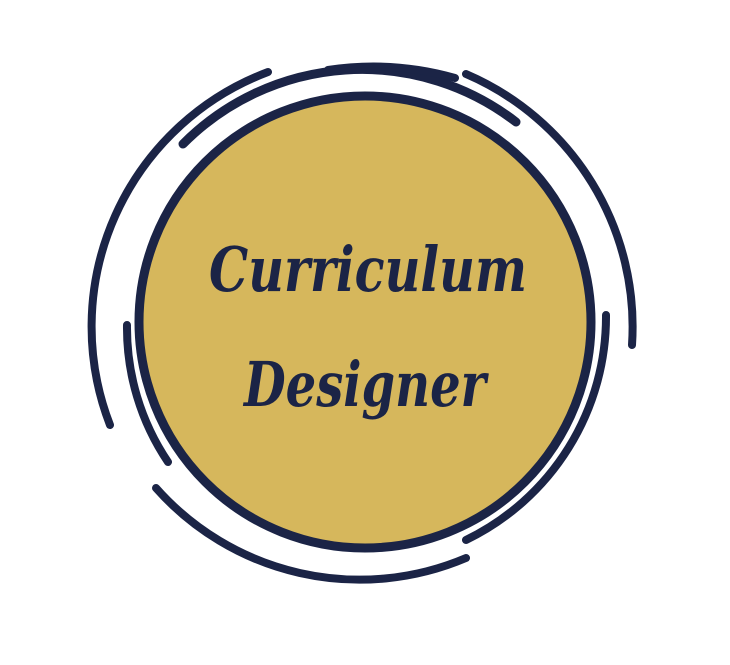 Image resolution: width=730 pixels, height=665 pixels. What do you see at coordinates (368, 269) in the screenshot?
I see `logo-line-curriculum: Curriculum` at bounding box center [368, 269].